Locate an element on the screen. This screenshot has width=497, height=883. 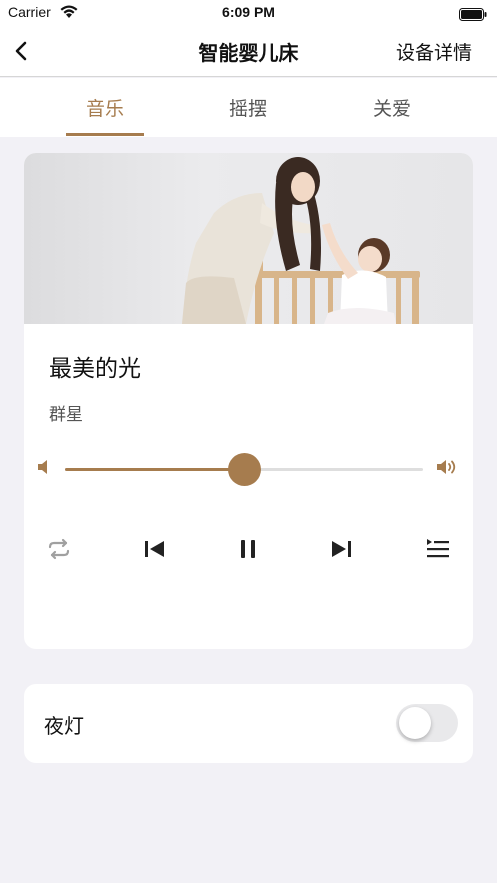
repeat-button is located at coordinates (59, 549).